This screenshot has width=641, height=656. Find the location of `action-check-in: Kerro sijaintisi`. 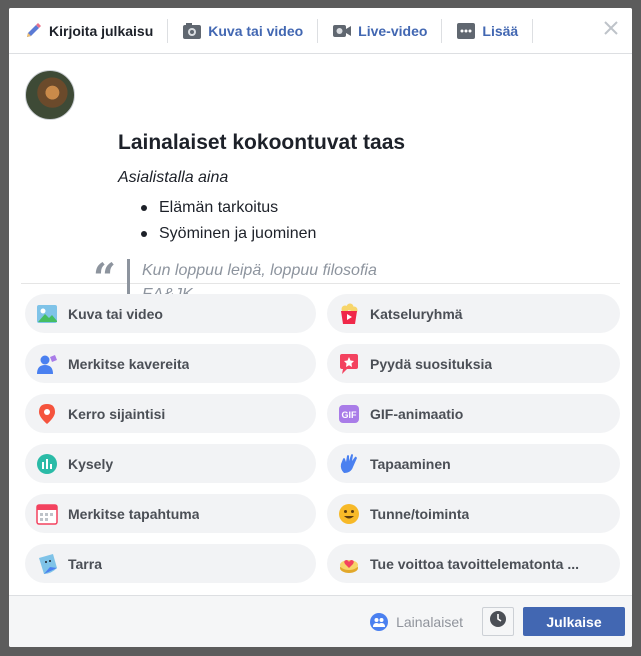

action-check-in: Kerro sijaintisi is located at coordinates (170, 413).